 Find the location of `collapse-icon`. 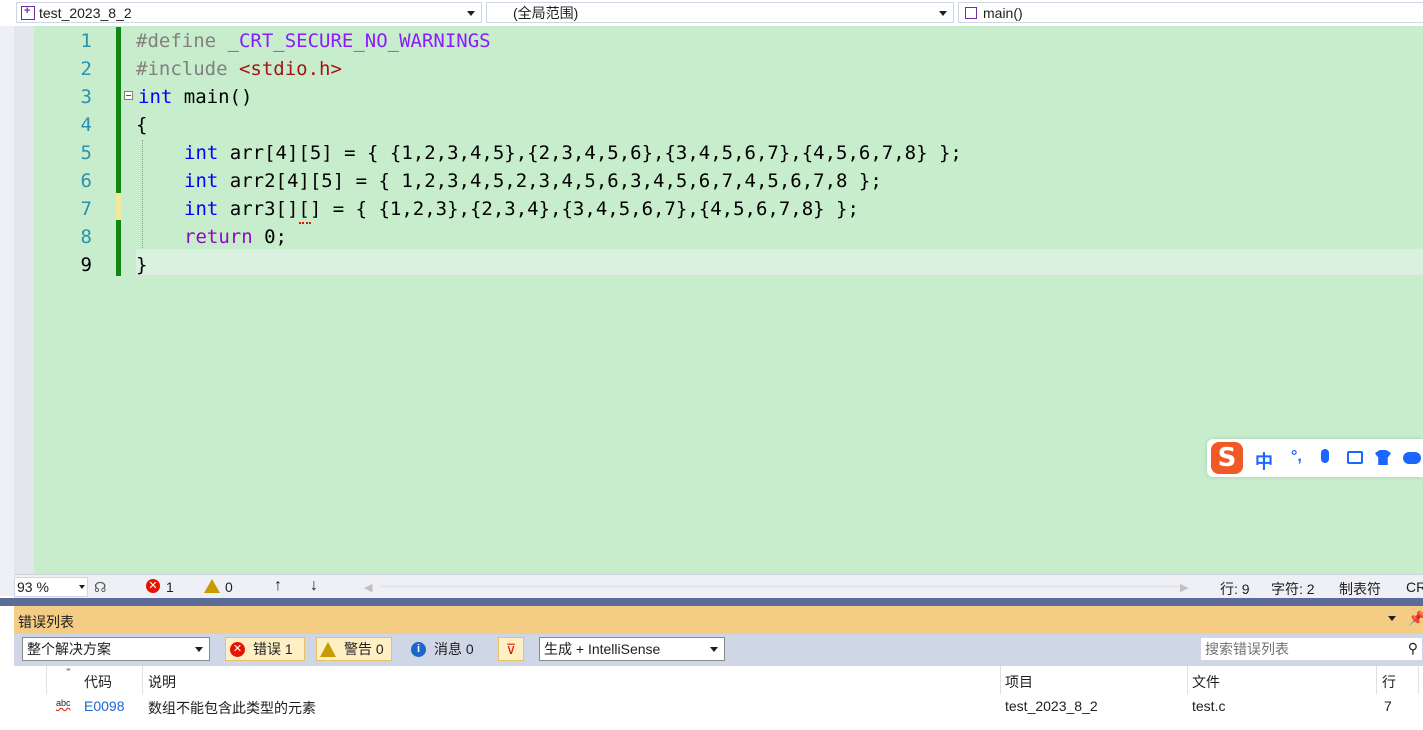

collapse-icon is located at coordinates (128, 95).